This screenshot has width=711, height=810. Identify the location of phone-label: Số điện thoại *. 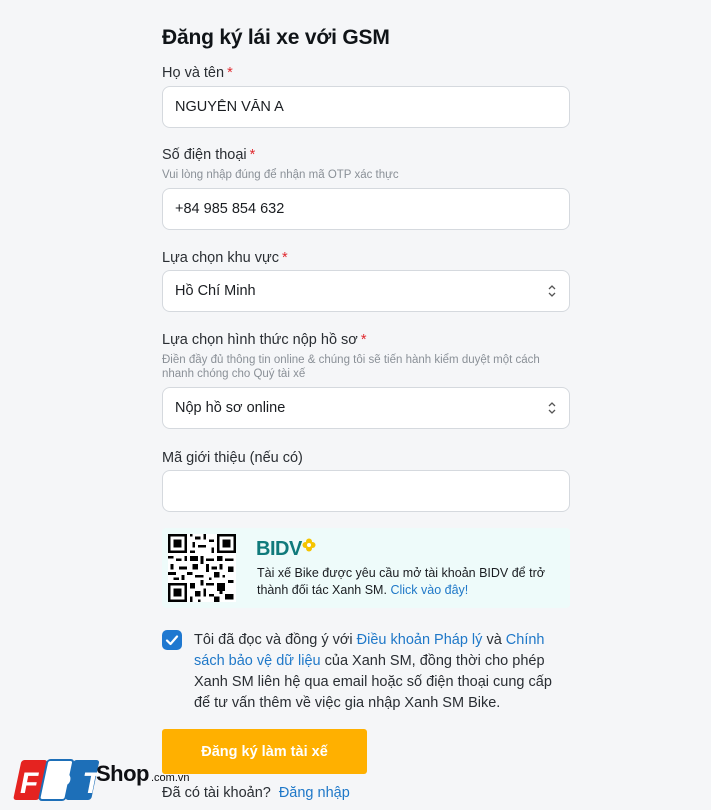
(209, 155).